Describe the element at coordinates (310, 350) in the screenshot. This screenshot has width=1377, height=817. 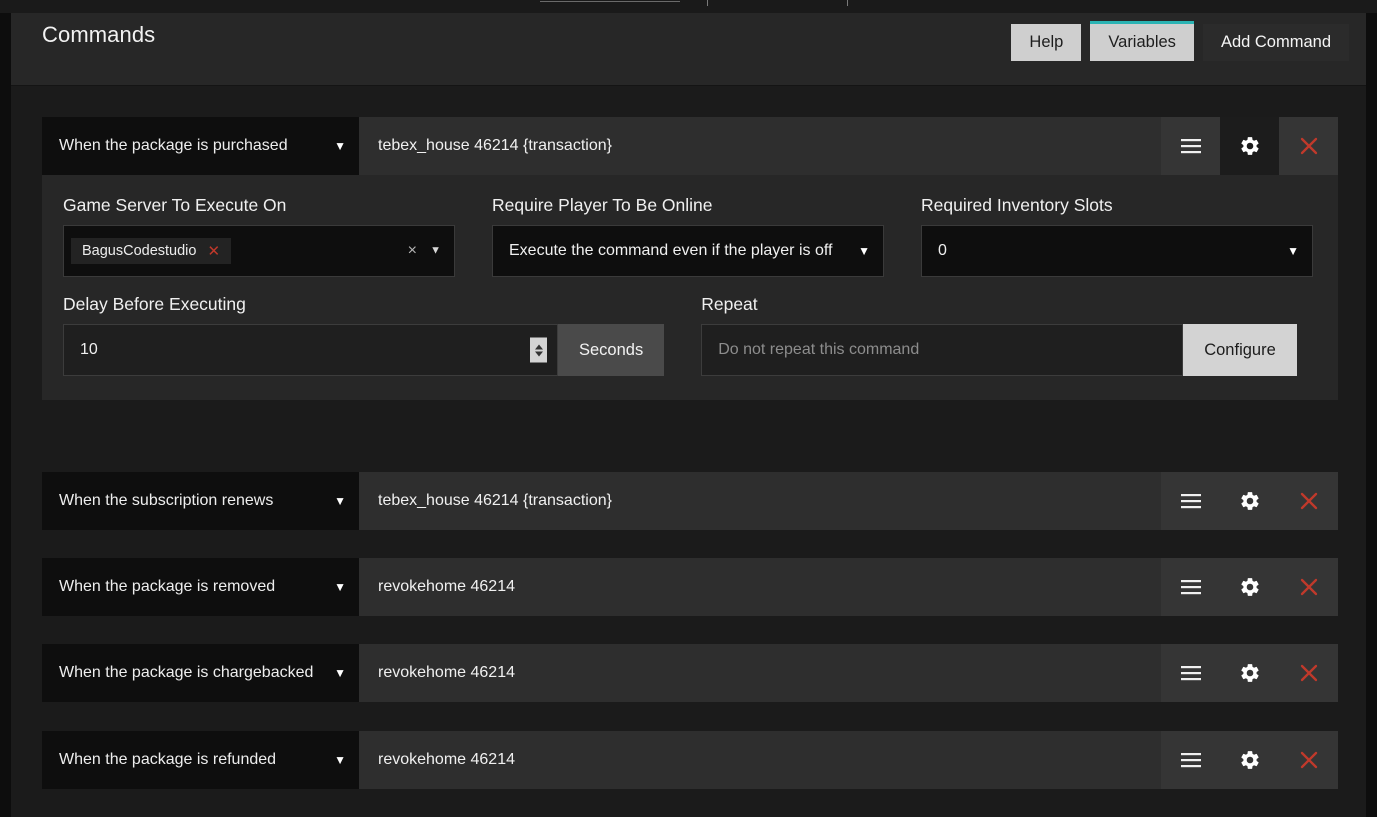
I see `delay-input: 10` at that location.